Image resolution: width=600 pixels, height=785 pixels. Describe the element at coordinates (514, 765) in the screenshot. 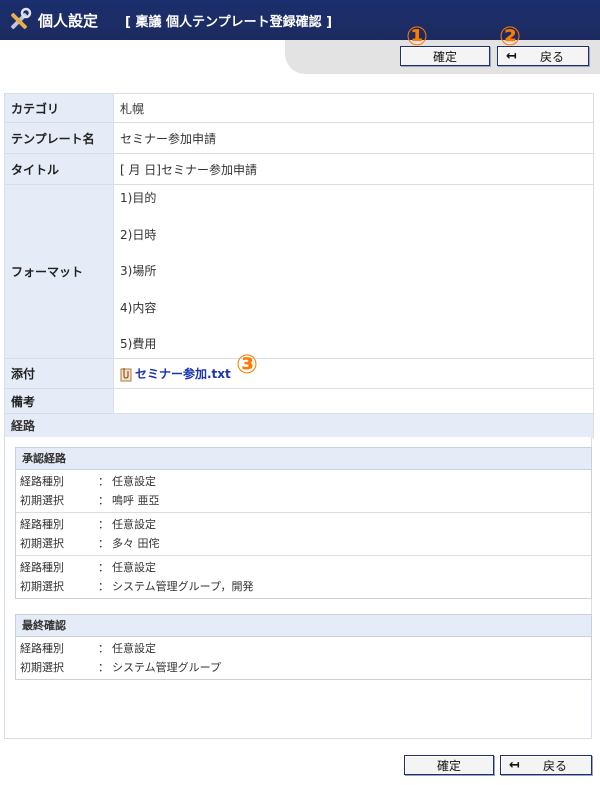

I see `back-arrow-icon: ↤` at that location.